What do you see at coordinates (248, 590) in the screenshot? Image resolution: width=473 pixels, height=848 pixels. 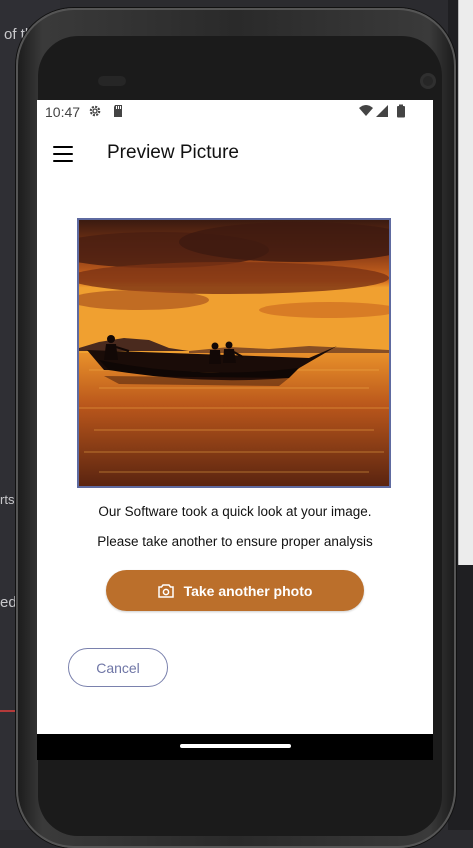 I see `take-another-photo-label: Take another photo` at bounding box center [248, 590].